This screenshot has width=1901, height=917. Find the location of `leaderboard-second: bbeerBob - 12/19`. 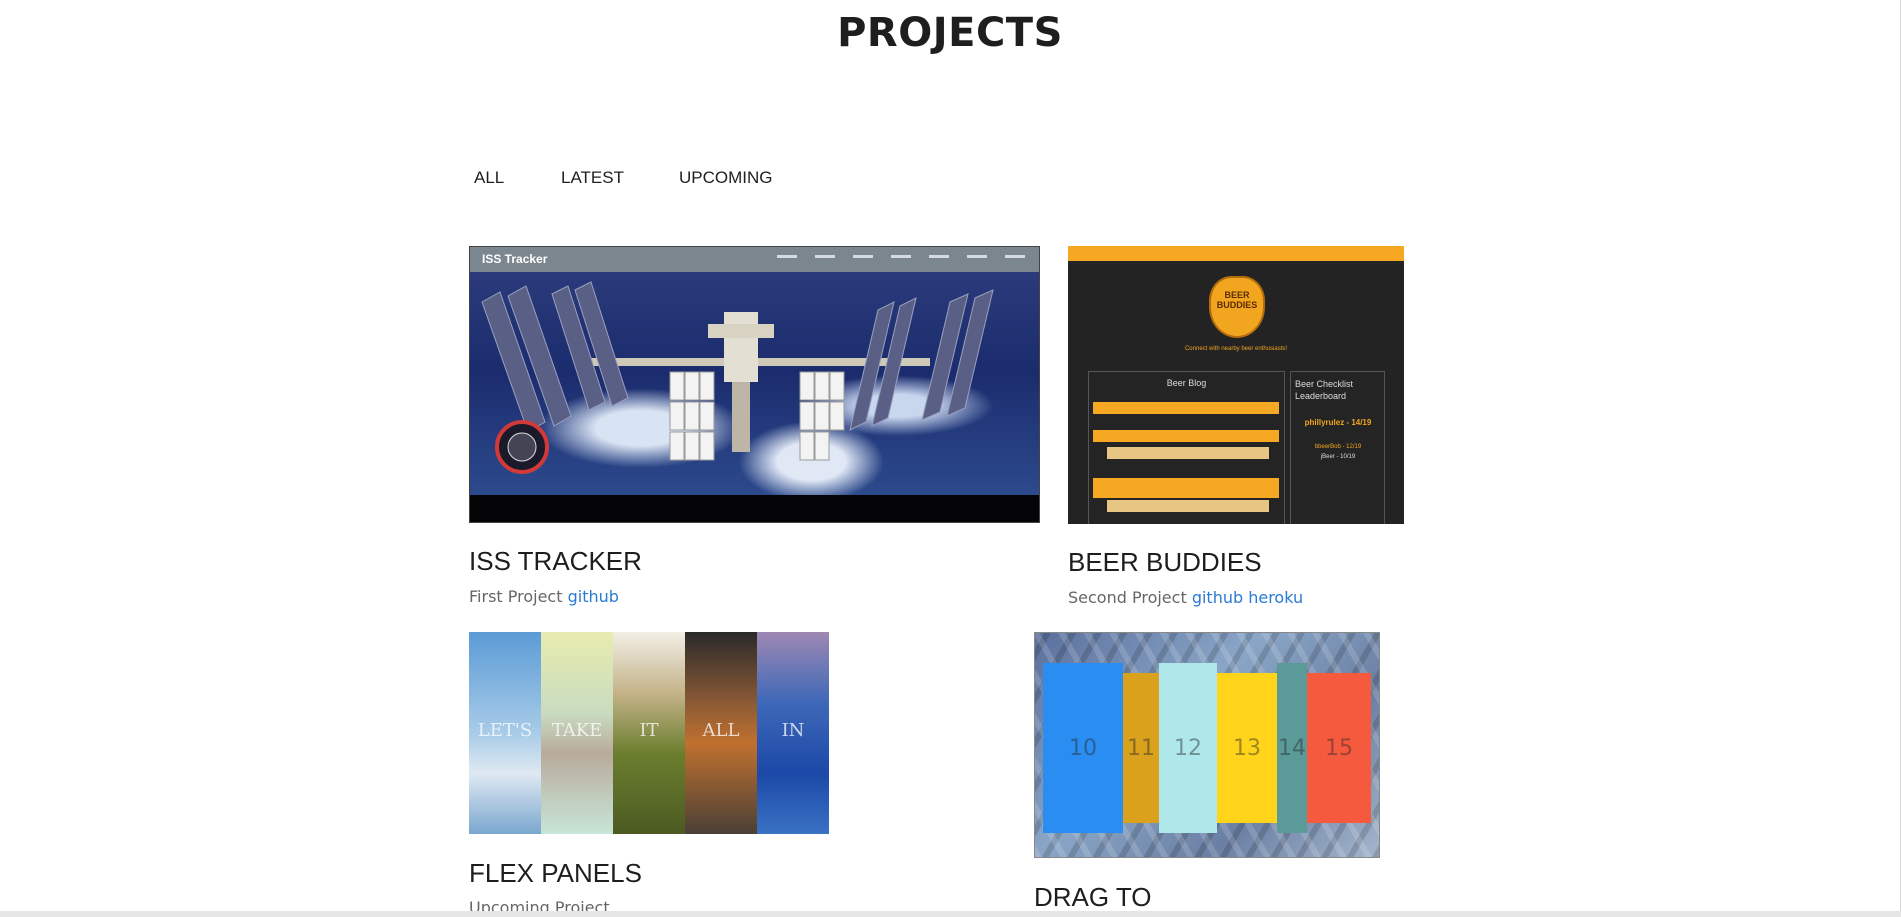

leaderboard-second: bbeerBob - 12/19 is located at coordinates (1338, 447).